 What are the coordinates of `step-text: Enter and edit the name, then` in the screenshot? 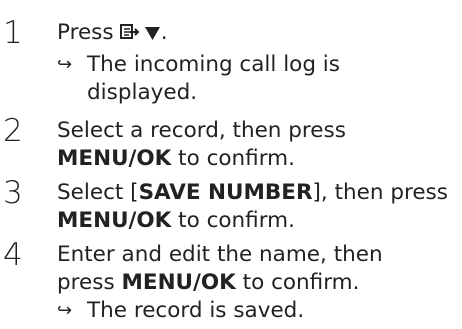 It's located at (220, 254).